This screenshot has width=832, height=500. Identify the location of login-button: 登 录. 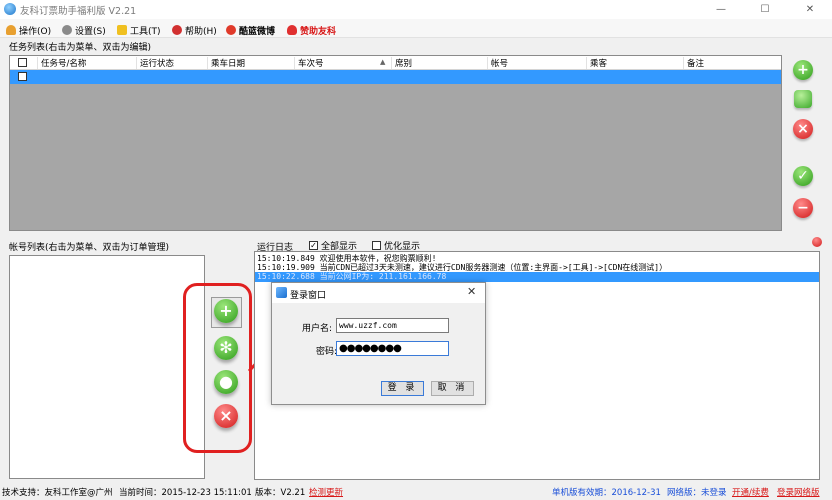
(402, 388).